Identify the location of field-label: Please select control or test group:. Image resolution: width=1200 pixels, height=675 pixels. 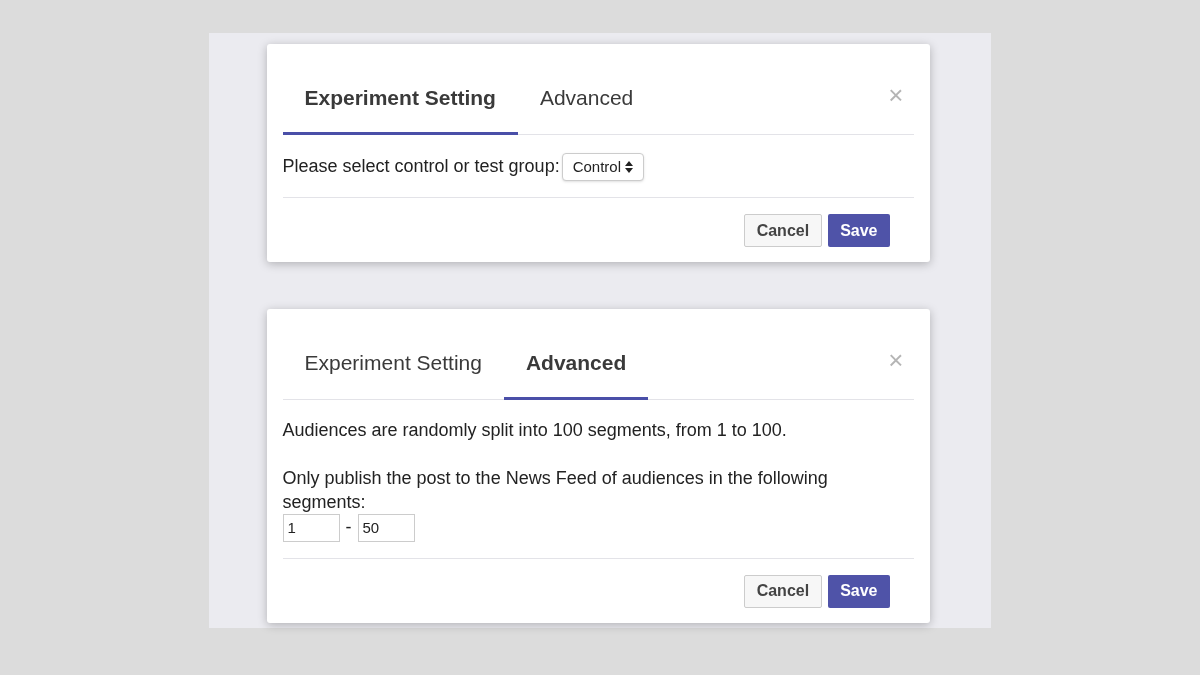
(421, 167).